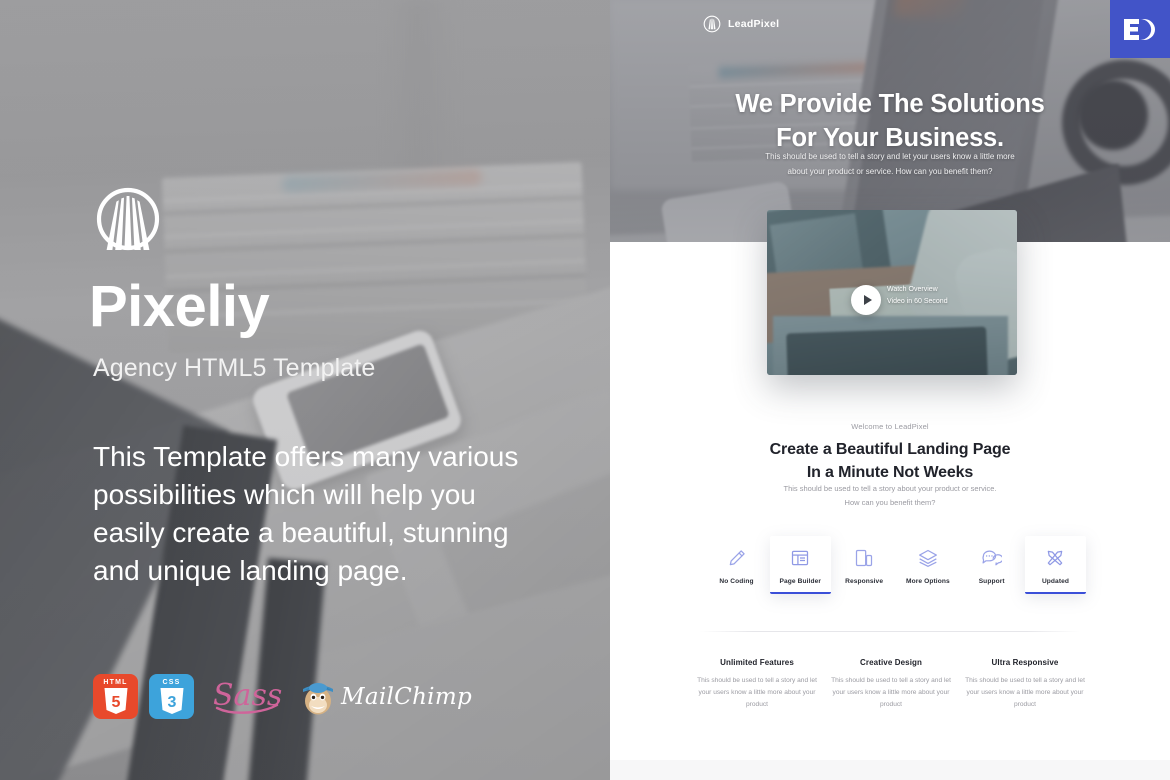  Describe the element at coordinates (318, 698) in the screenshot. I see `mailchimp-monkey-icon` at that location.